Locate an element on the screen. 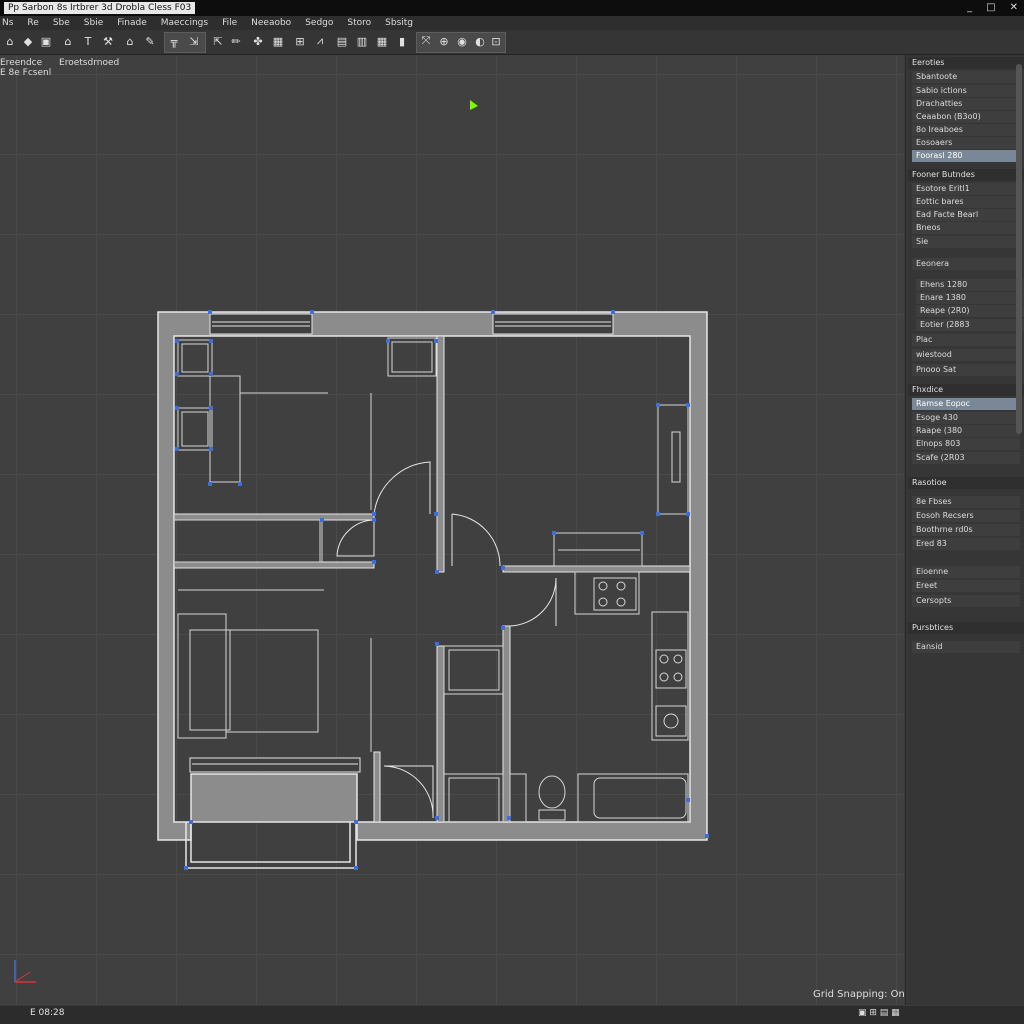 This screenshot has height=1024, width=1024. panel-item: Raape (380 is located at coordinates (966, 431).